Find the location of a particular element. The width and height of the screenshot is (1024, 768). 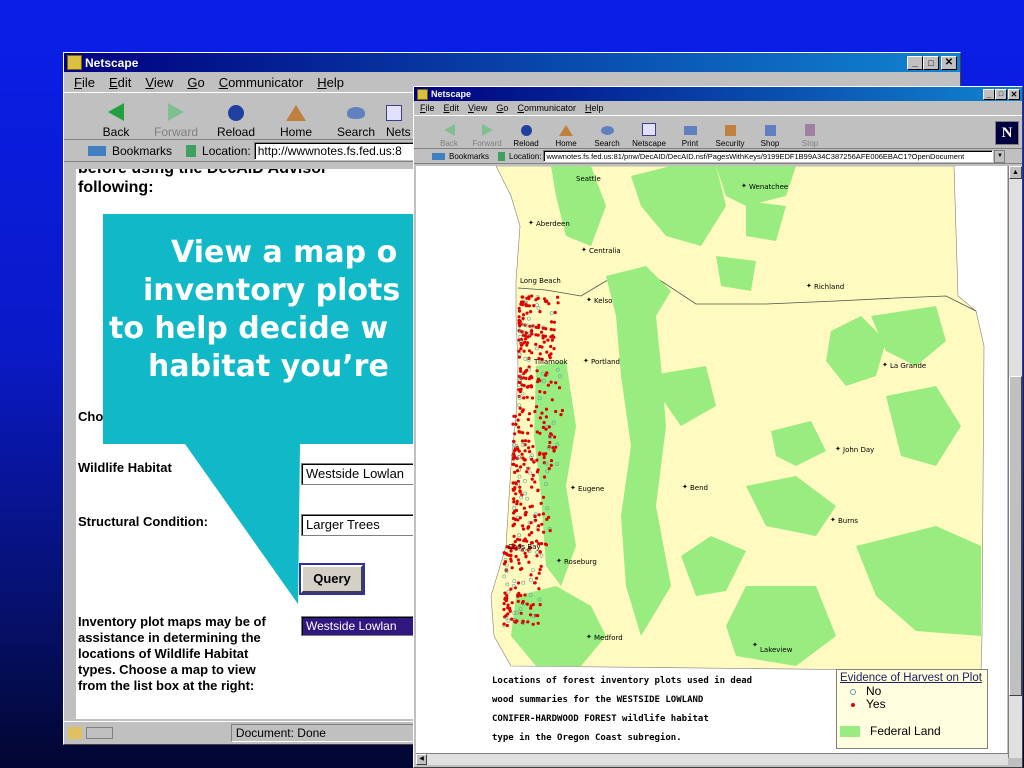

security-button: Security is located at coordinates (730, 133).